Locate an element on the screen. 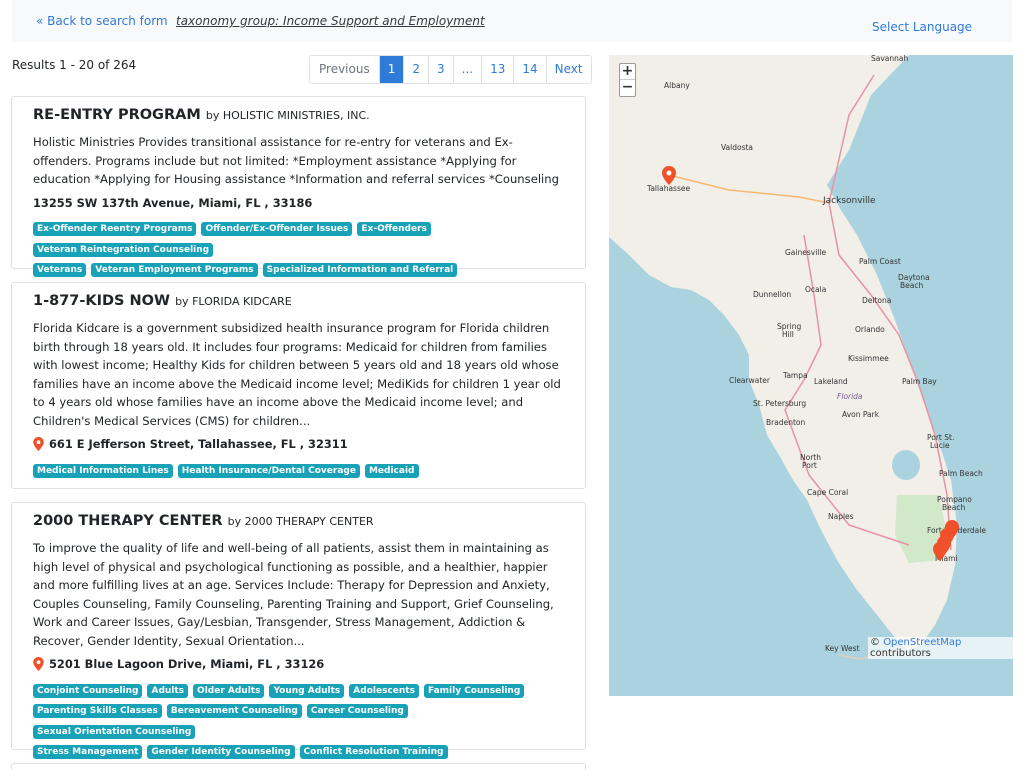 The image size is (1024, 770). listing-provider: by HOLISTIC MINISTRIES, INC. is located at coordinates (287, 115).